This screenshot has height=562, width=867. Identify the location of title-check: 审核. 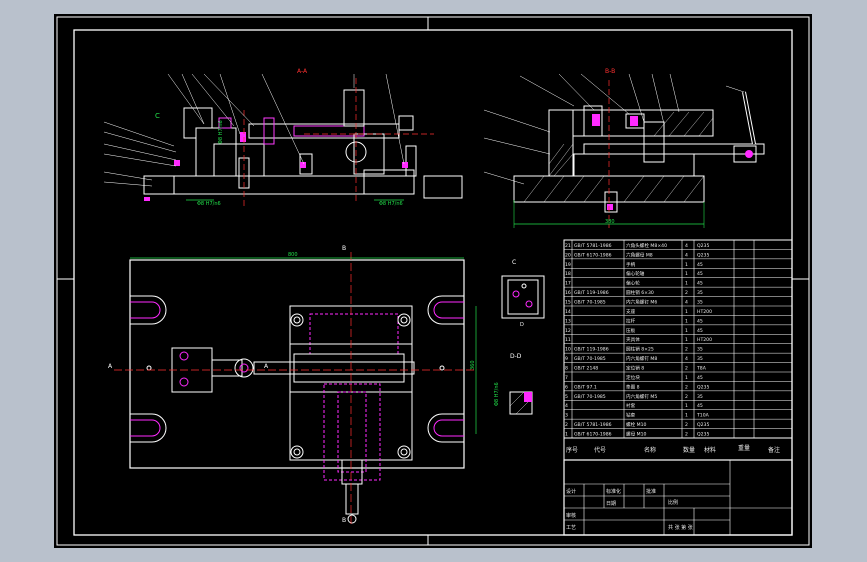
(571, 515).